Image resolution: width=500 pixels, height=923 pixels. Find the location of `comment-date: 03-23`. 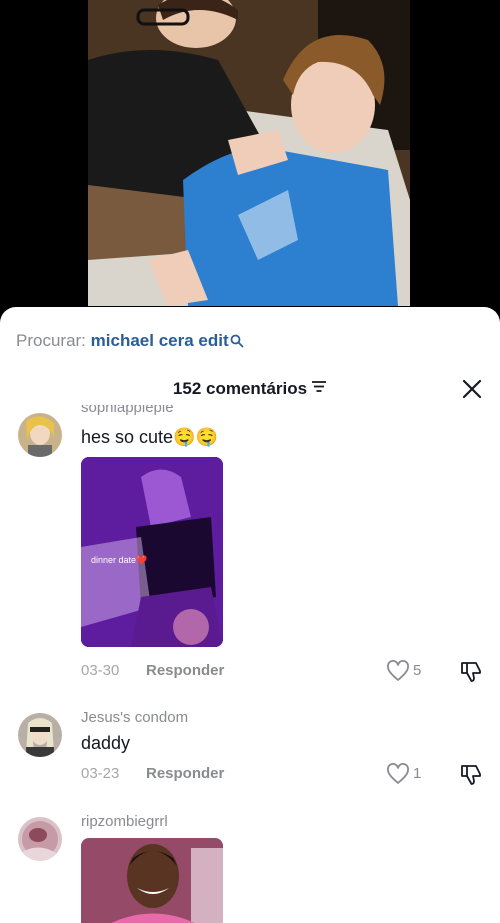

comment-date: 03-23 is located at coordinates (100, 773).